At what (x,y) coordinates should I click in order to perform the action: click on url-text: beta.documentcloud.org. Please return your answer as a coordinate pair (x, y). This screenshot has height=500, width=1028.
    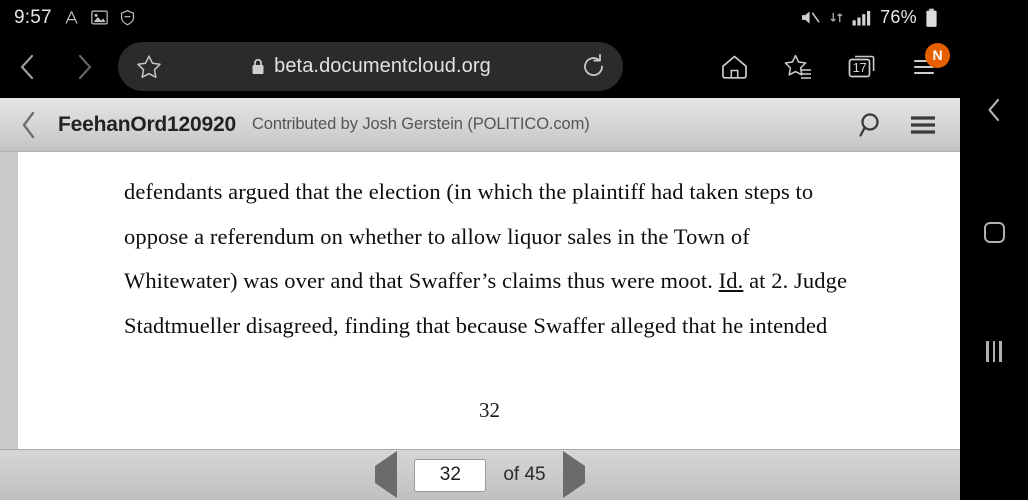
    Looking at the image, I should click on (382, 66).